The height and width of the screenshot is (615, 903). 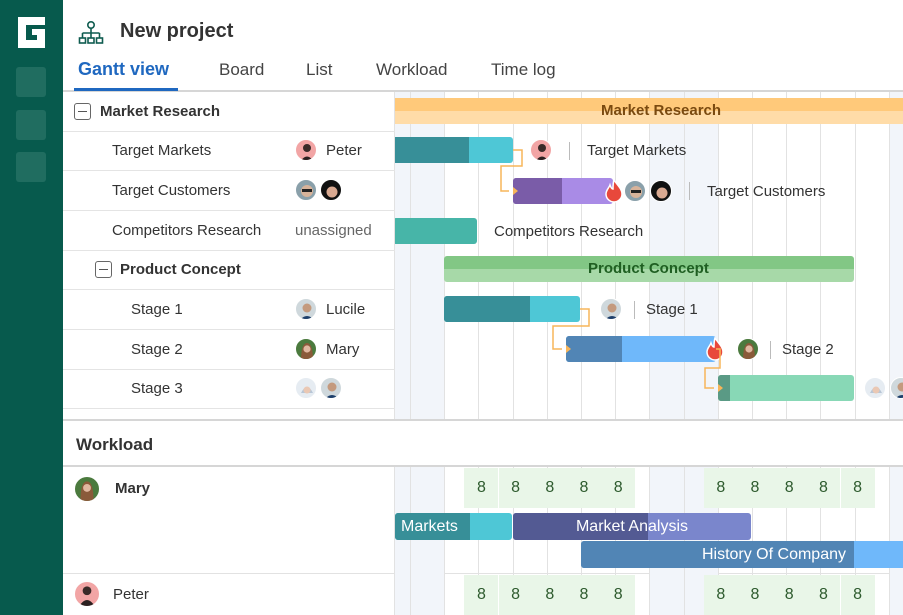 I want to click on assignee-name: Lucile, so click(x=346, y=309).